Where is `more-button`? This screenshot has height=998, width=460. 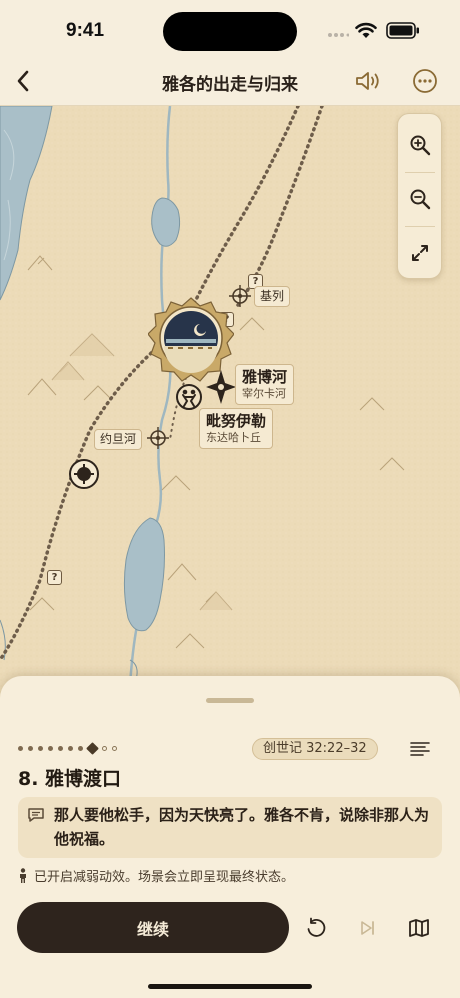
more-button is located at coordinates (425, 81).